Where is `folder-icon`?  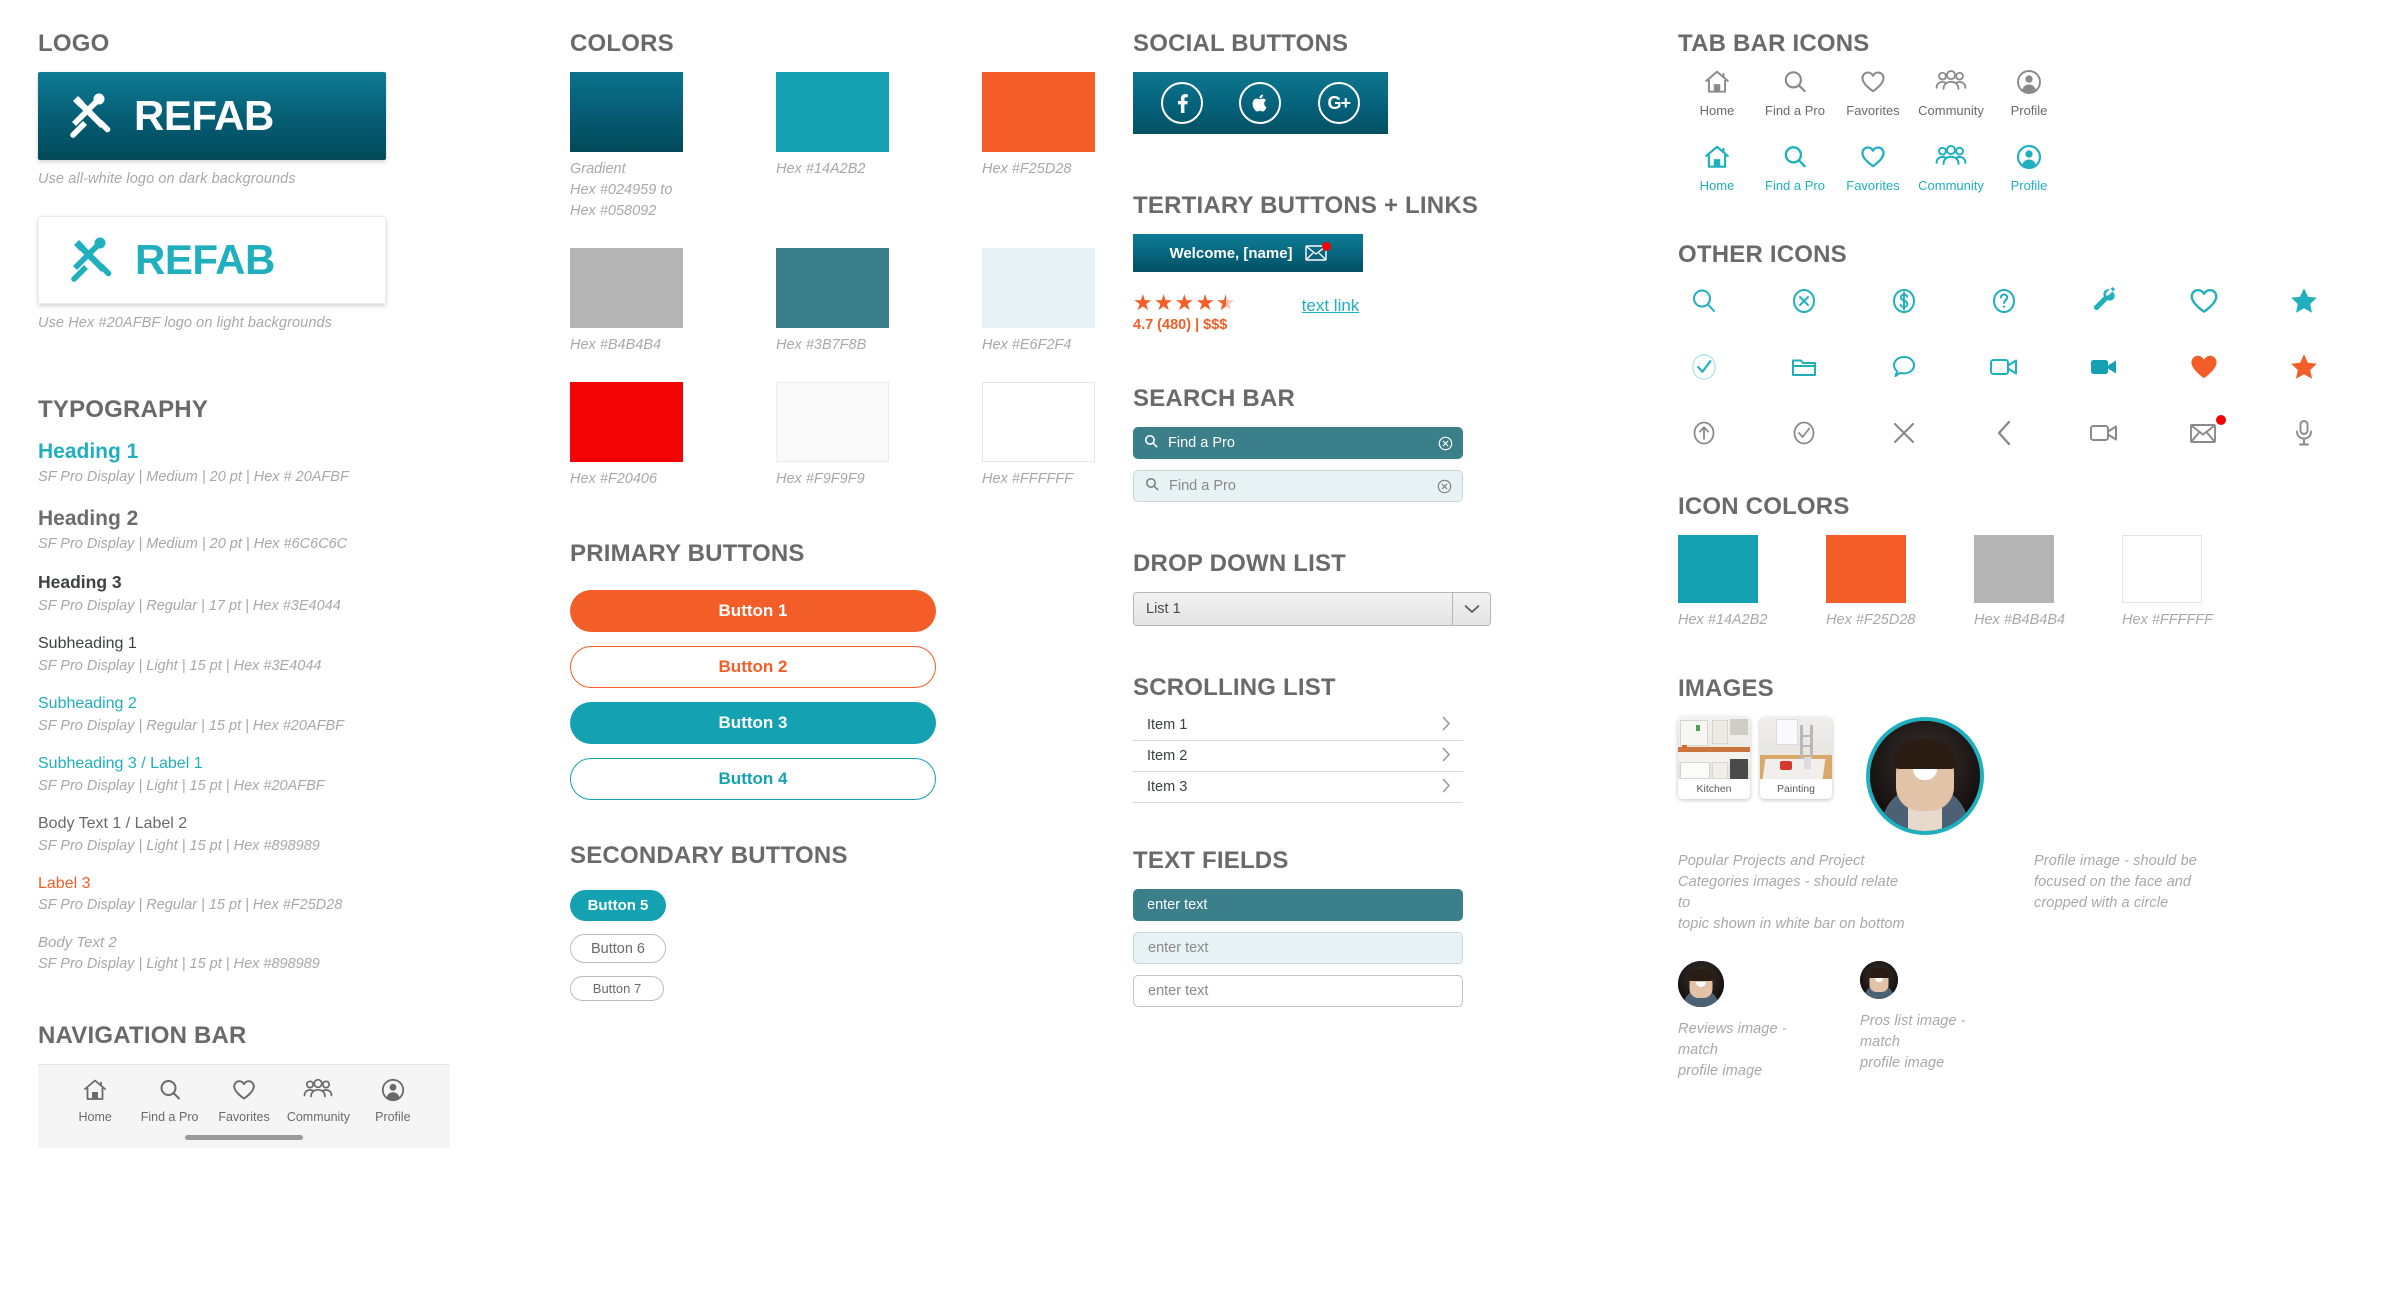 folder-icon is located at coordinates (1804, 367).